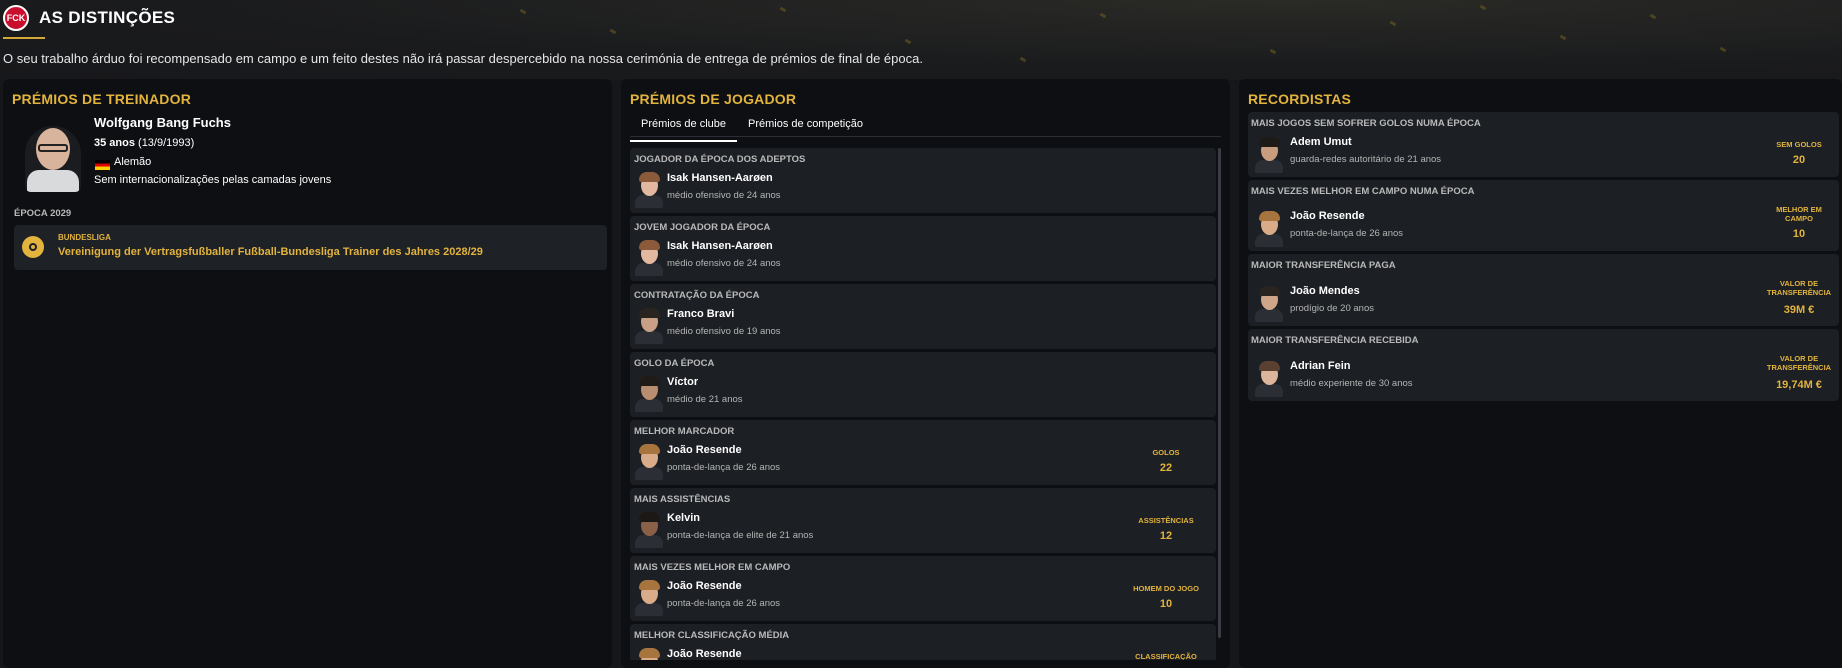 The width and height of the screenshot is (1842, 668). I want to click on award-title: JOVEM JOGADOR DA ÉPOCA, so click(702, 227).